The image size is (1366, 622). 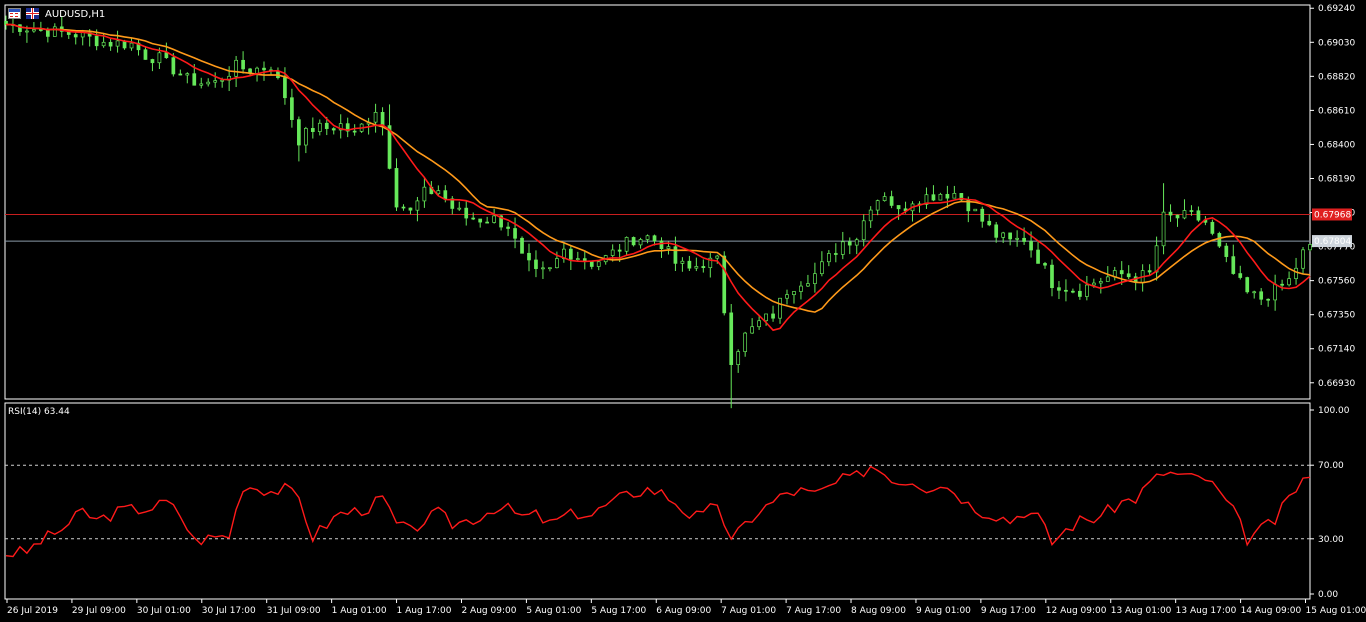 I want to click on time-axis-label: 7 Aug 17:00, so click(x=813, y=611).